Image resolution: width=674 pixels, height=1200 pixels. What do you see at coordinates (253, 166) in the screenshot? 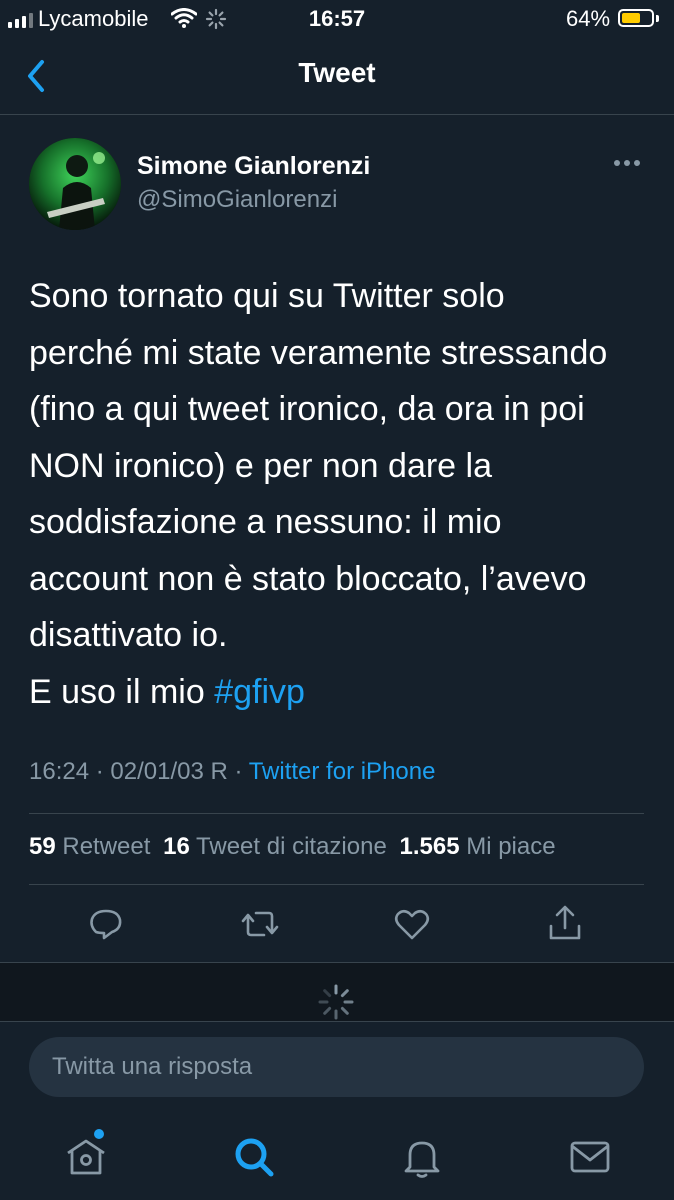
I see `author-name: Simone Gianlorenzi` at bounding box center [253, 166].